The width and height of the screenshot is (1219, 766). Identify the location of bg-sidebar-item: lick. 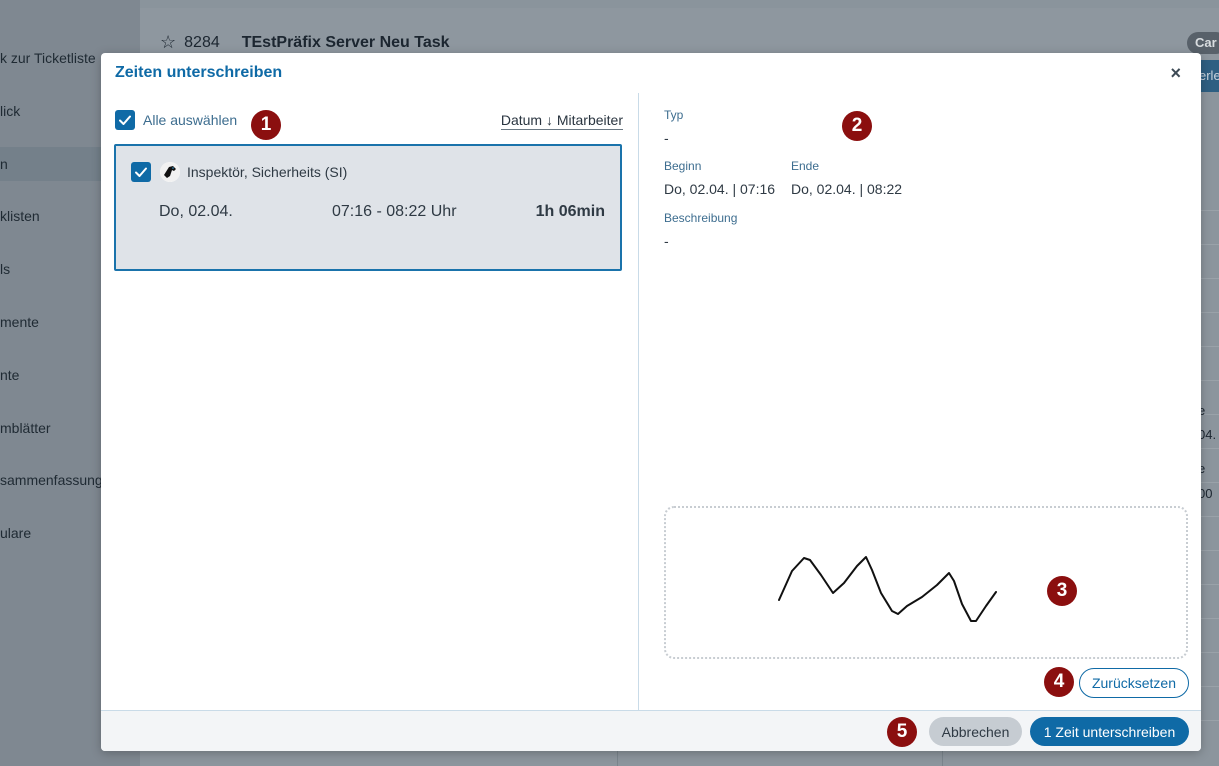
(10, 111).